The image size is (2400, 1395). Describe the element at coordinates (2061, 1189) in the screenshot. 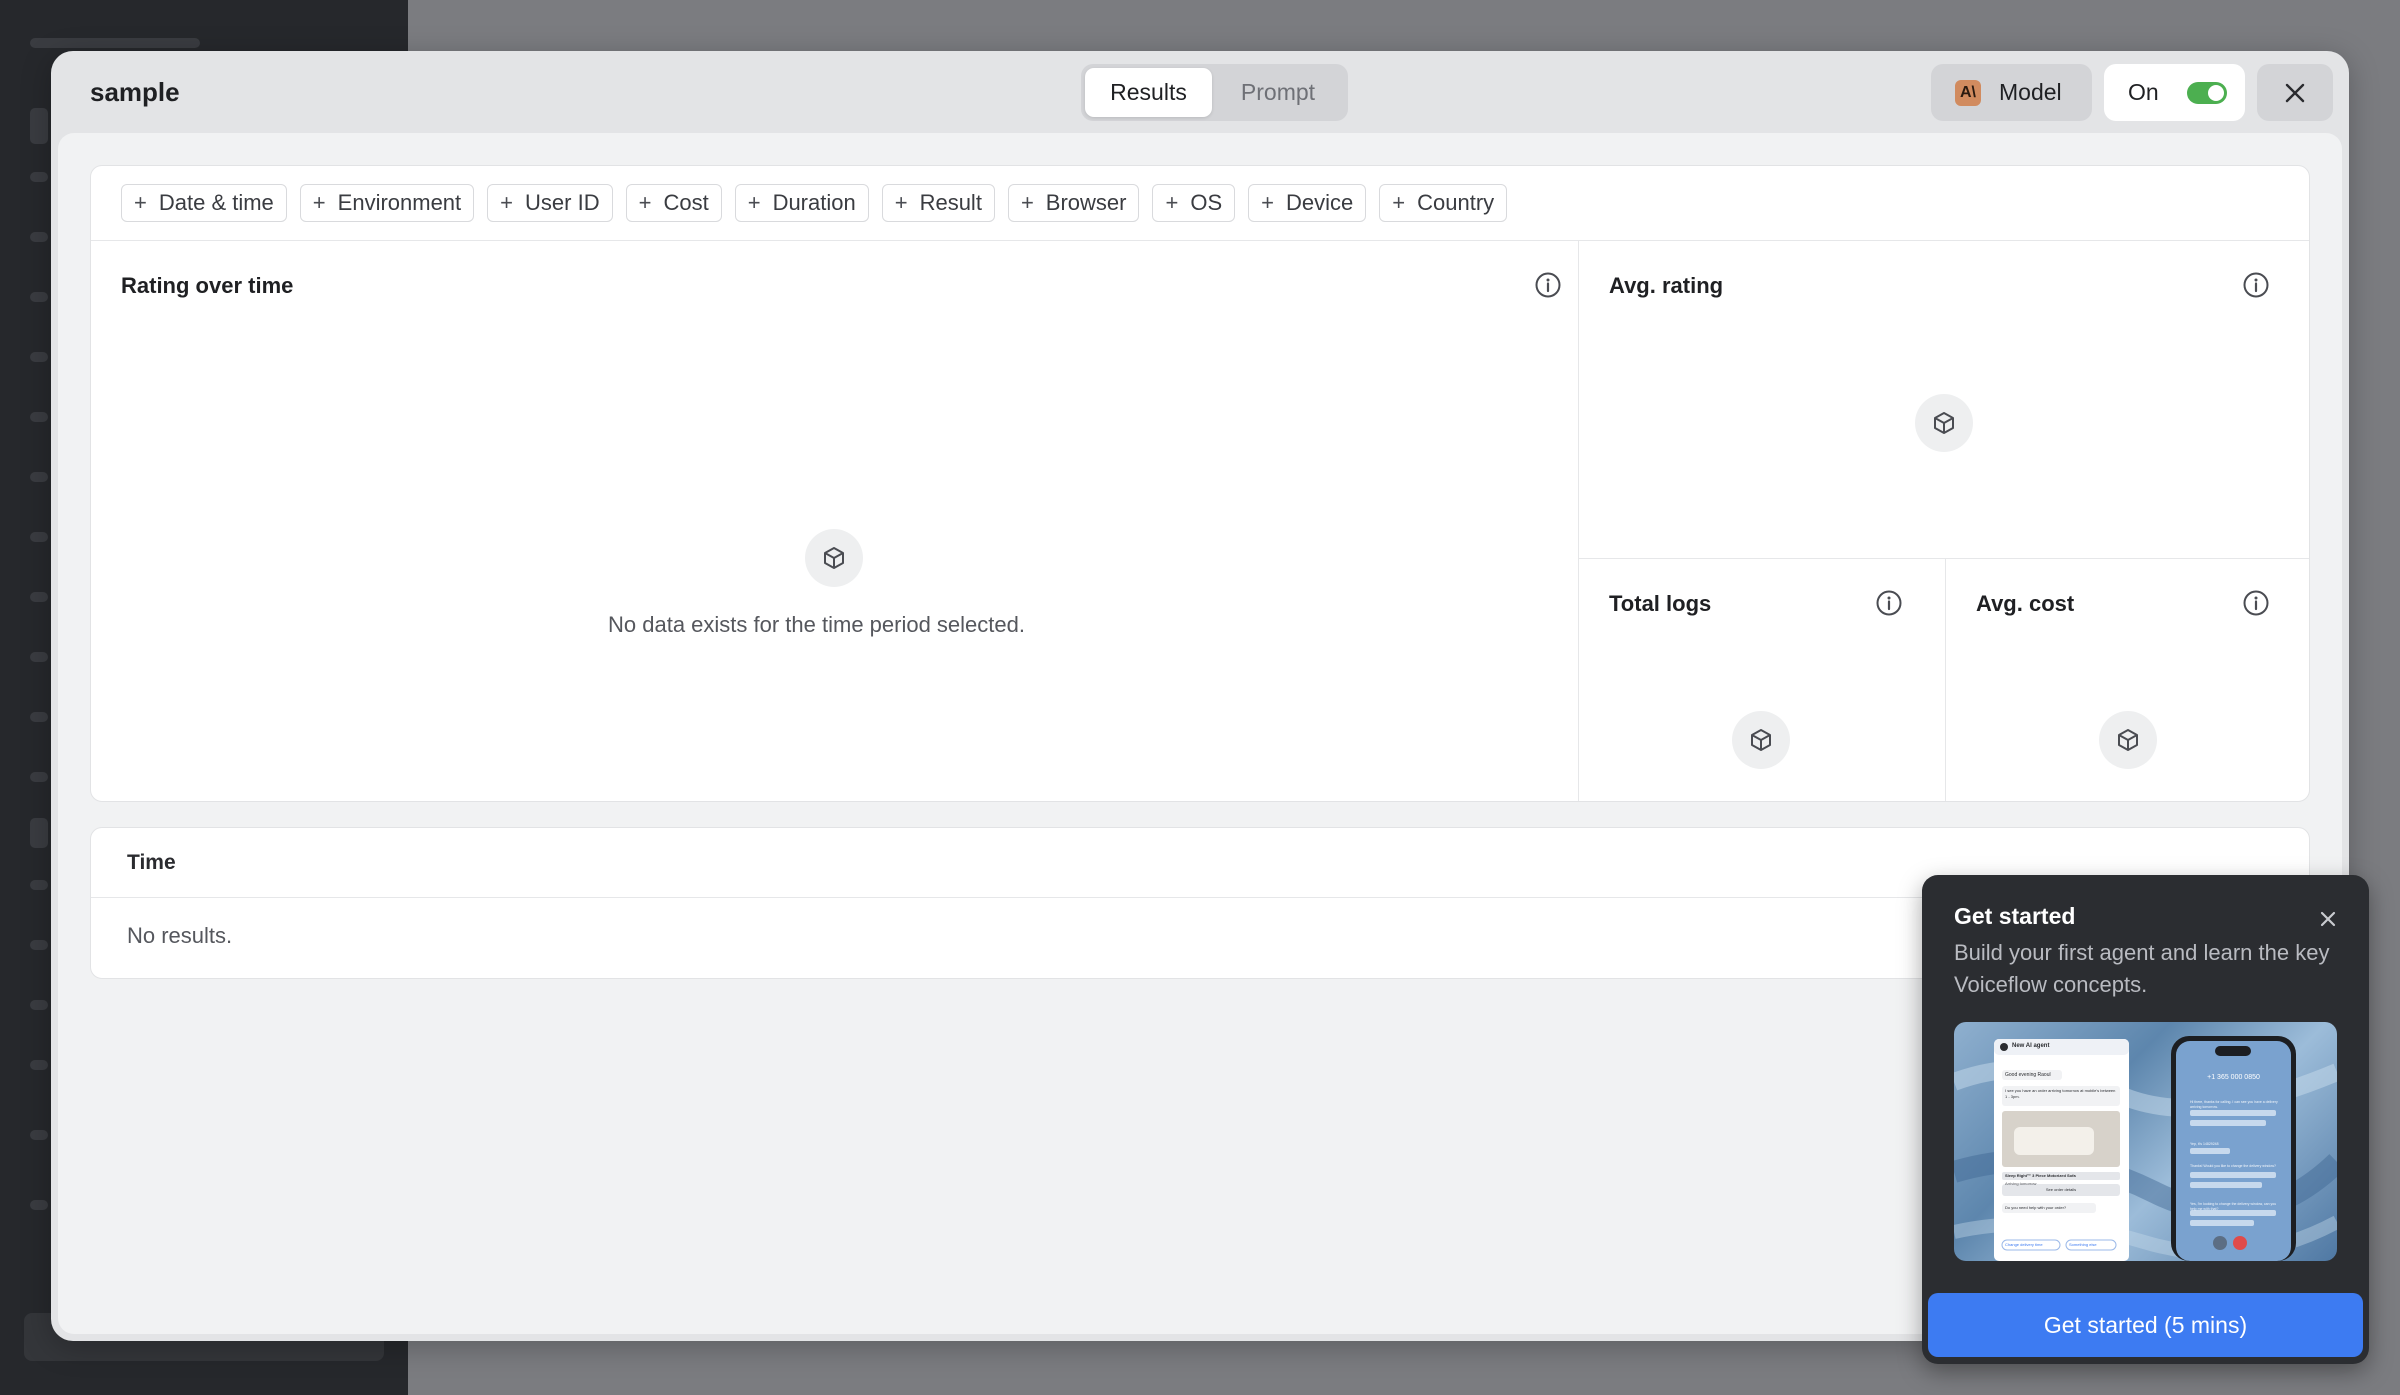

I see `preview-details-button: See order details` at that location.